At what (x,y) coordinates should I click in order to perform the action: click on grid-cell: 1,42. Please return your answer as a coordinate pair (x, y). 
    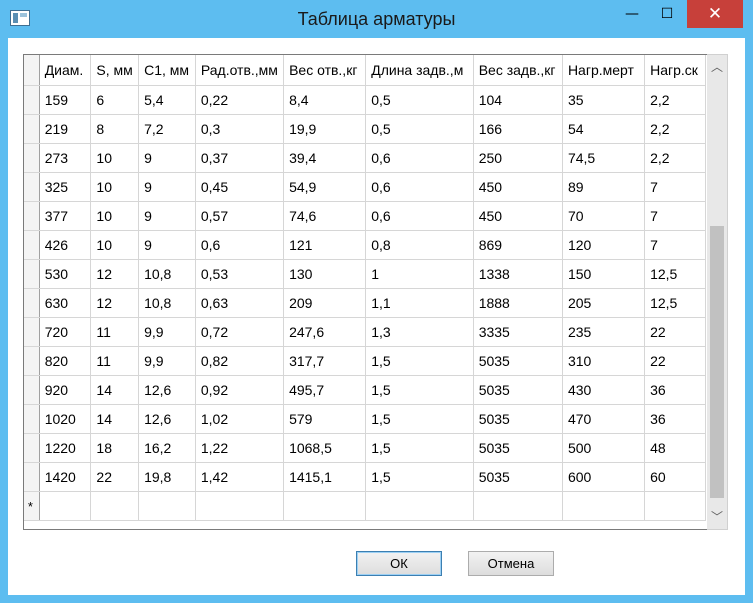
    Looking at the image, I should click on (240, 477).